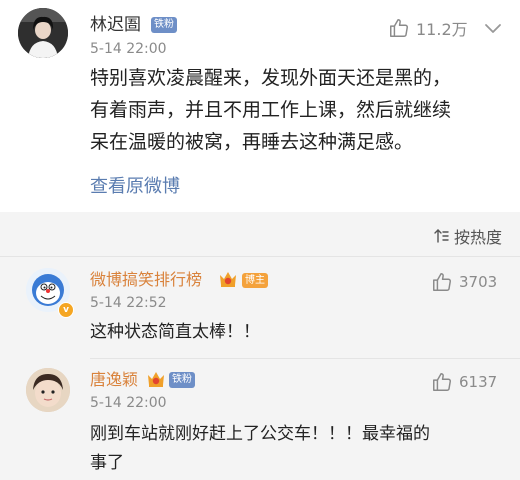  What do you see at coordinates (271, 110) in the screenshot?
I see `post-text-line: 有着雨声，并且不用工作上课，然后就继续` at bounding box center [271, 110].